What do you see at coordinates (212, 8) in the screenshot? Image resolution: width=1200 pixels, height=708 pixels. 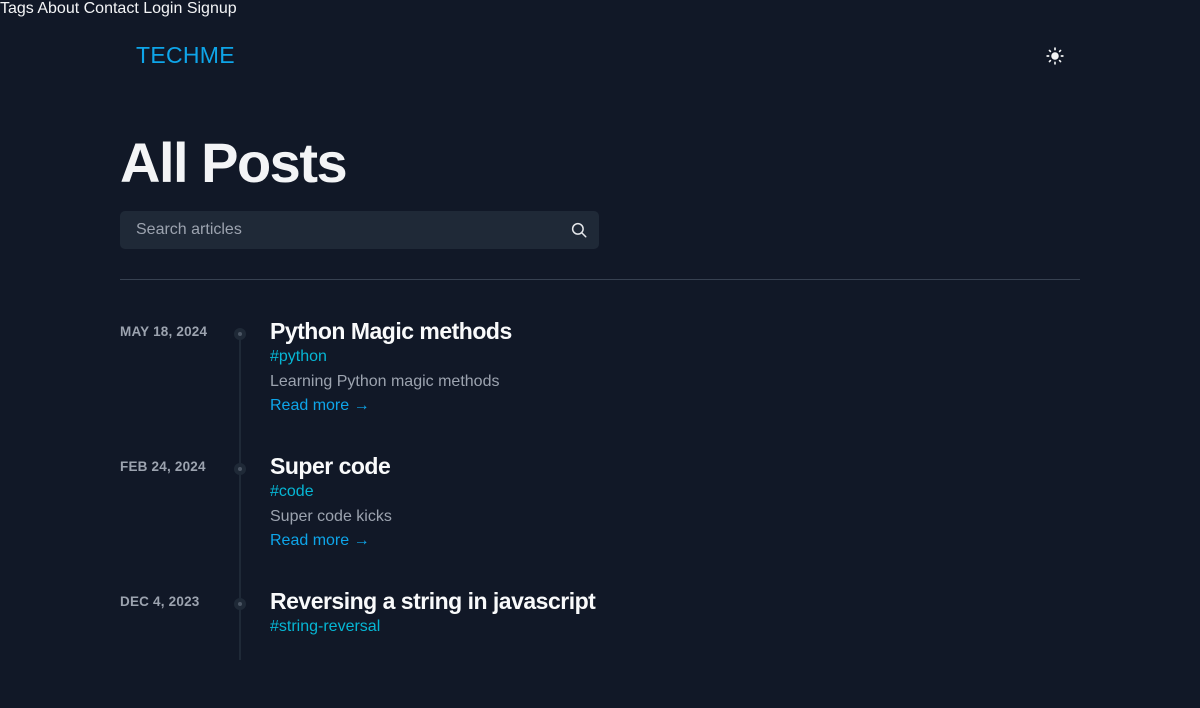 I see `nav-link-signup: Signup` at bounding box center [212, 8].